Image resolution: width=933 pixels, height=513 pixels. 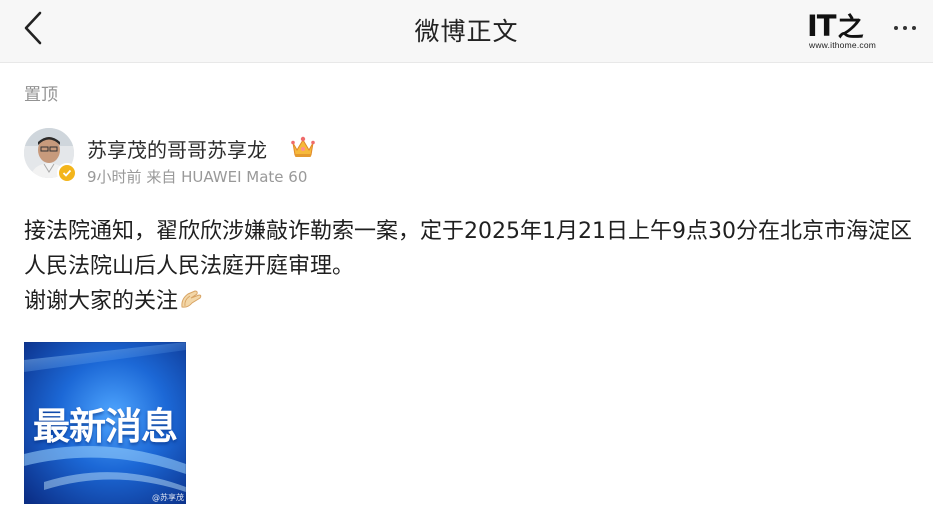 What do you see at coordinates (303, 147) in the screenshot?
I see `crown-icon` at bounding box center [303, 147].